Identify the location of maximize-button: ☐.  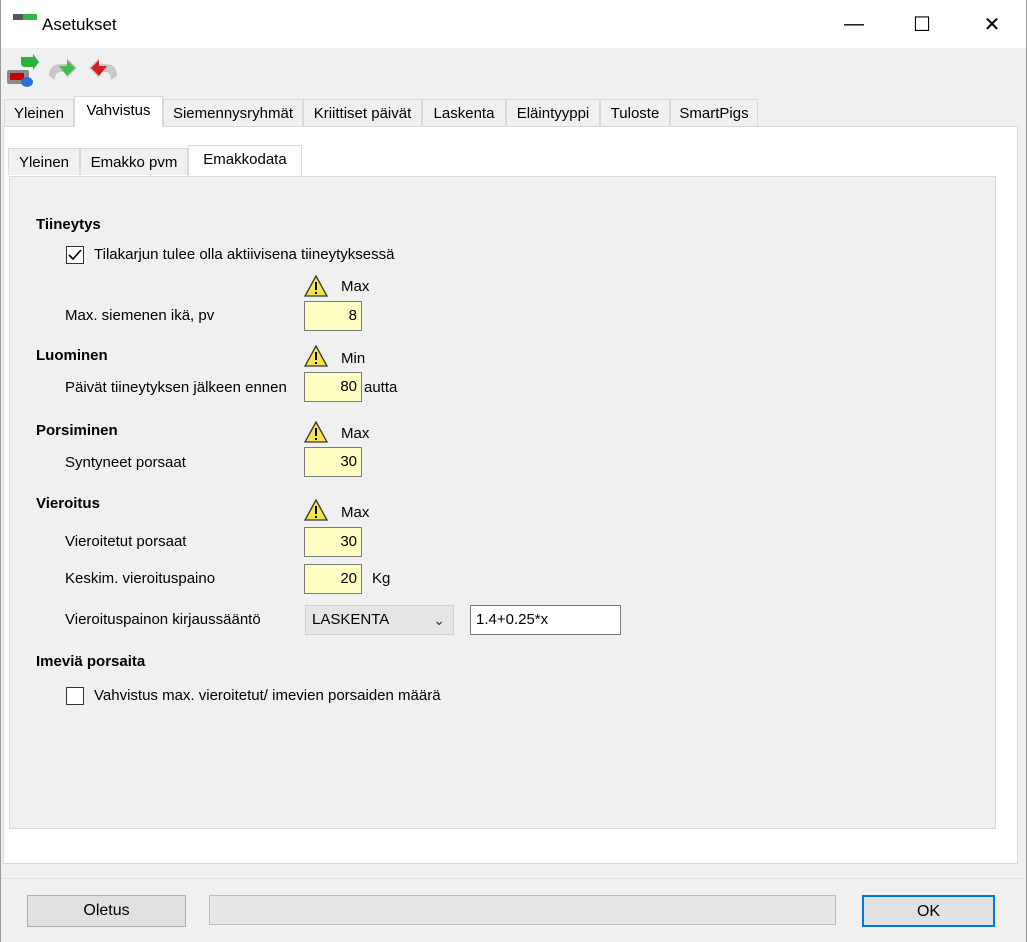
(922, 24).